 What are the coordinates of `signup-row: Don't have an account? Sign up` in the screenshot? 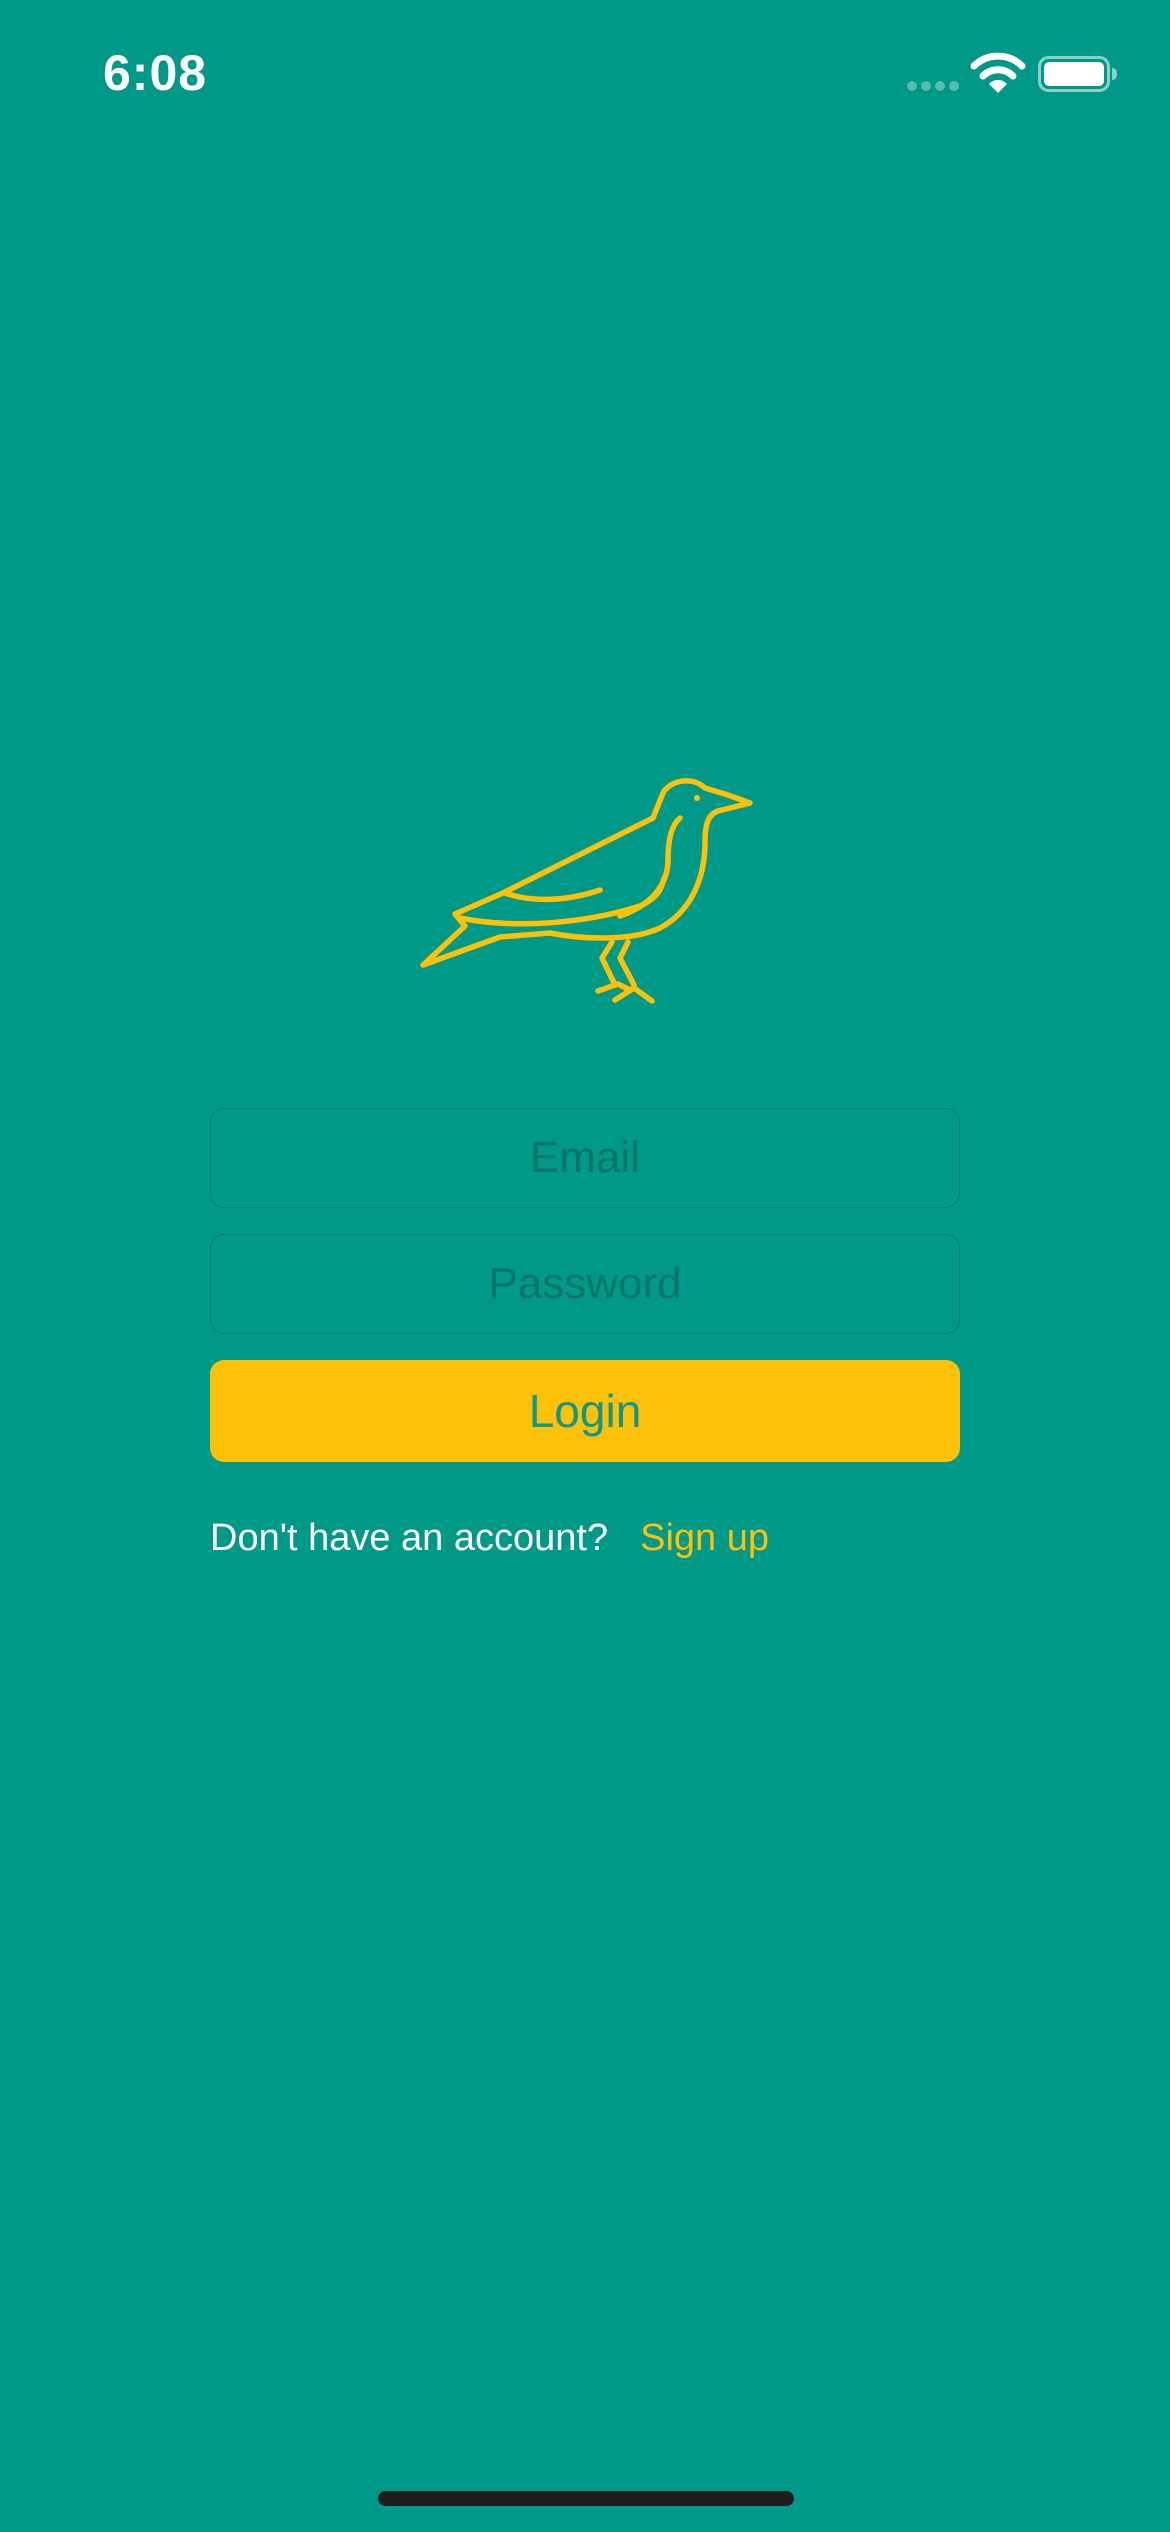 It's located at (489, 1538).